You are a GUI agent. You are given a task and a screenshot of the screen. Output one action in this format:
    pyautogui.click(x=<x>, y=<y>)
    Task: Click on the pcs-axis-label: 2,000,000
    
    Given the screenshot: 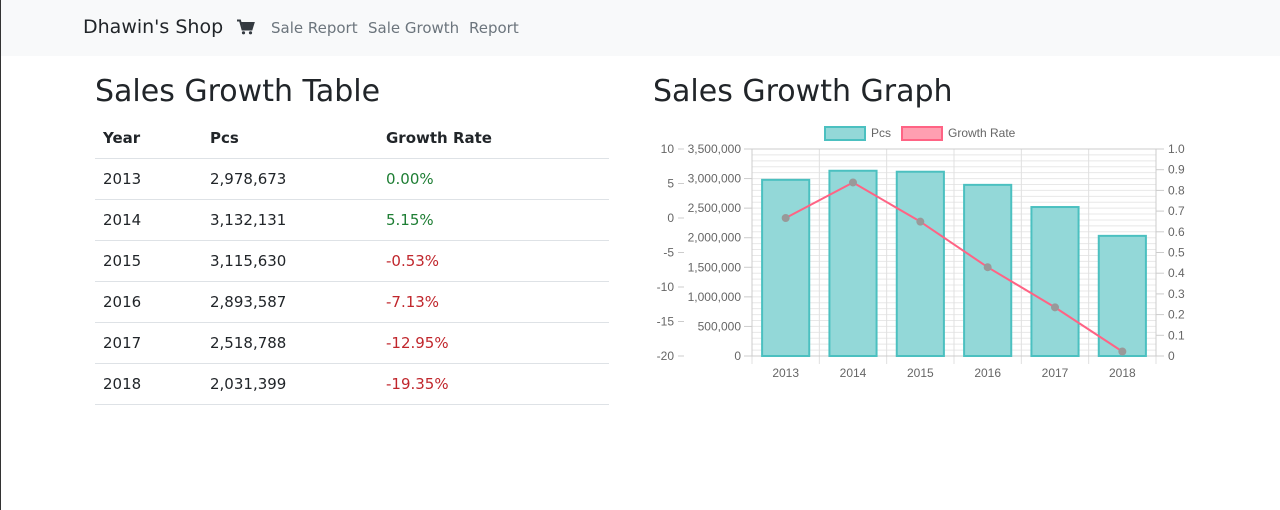 What is the action you would take?
    pyautogui.click(x=715, y=238)
    